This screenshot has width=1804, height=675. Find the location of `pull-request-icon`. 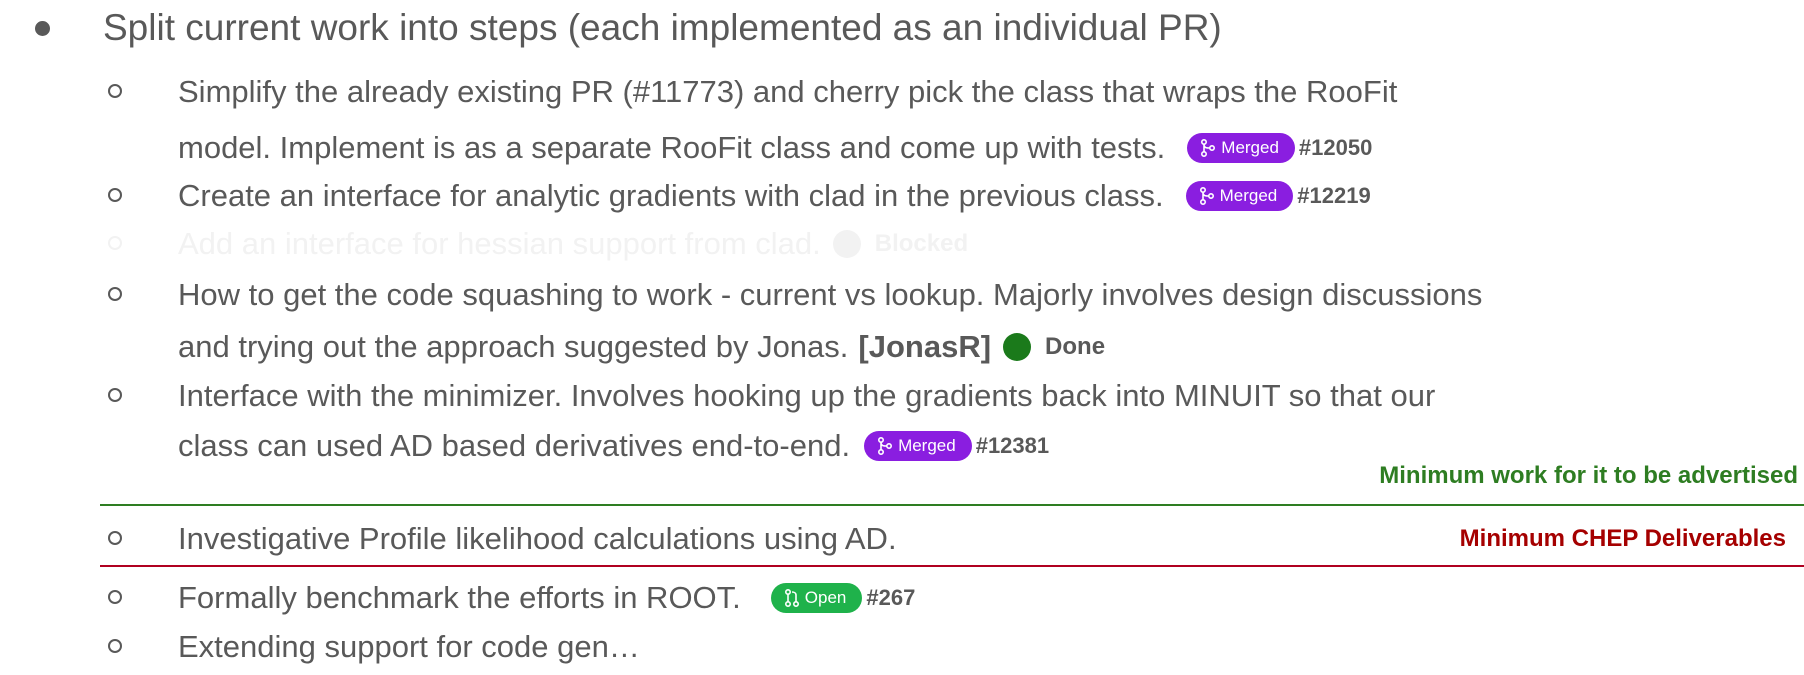

pull-request-icon is located at coordinates (791, 598).